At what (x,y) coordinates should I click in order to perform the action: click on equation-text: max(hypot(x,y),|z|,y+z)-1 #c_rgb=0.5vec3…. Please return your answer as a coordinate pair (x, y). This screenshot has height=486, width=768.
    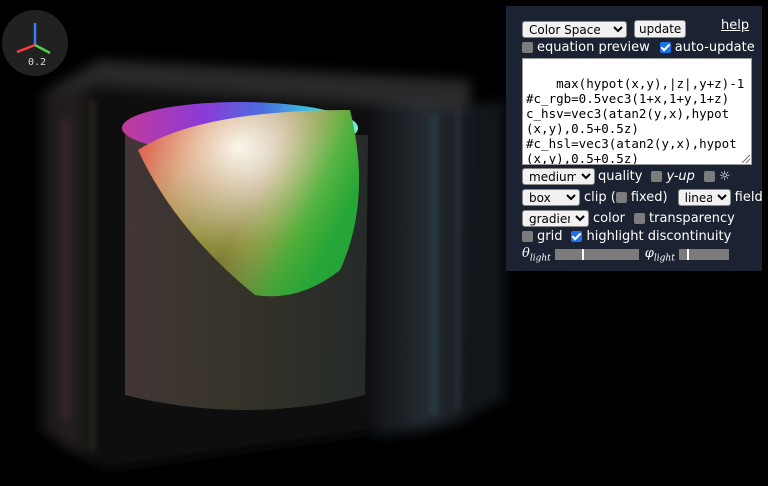
    Looking at the image, I should click on (635, 120).